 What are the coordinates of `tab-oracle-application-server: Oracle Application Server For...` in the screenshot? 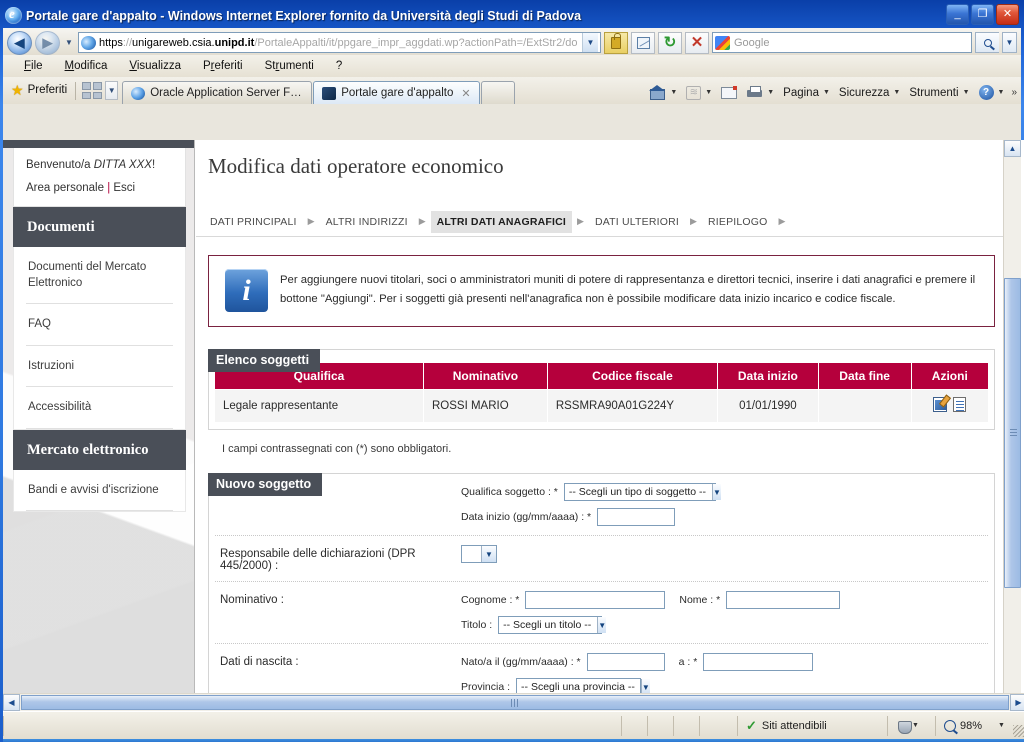 It's located at (217, 92).